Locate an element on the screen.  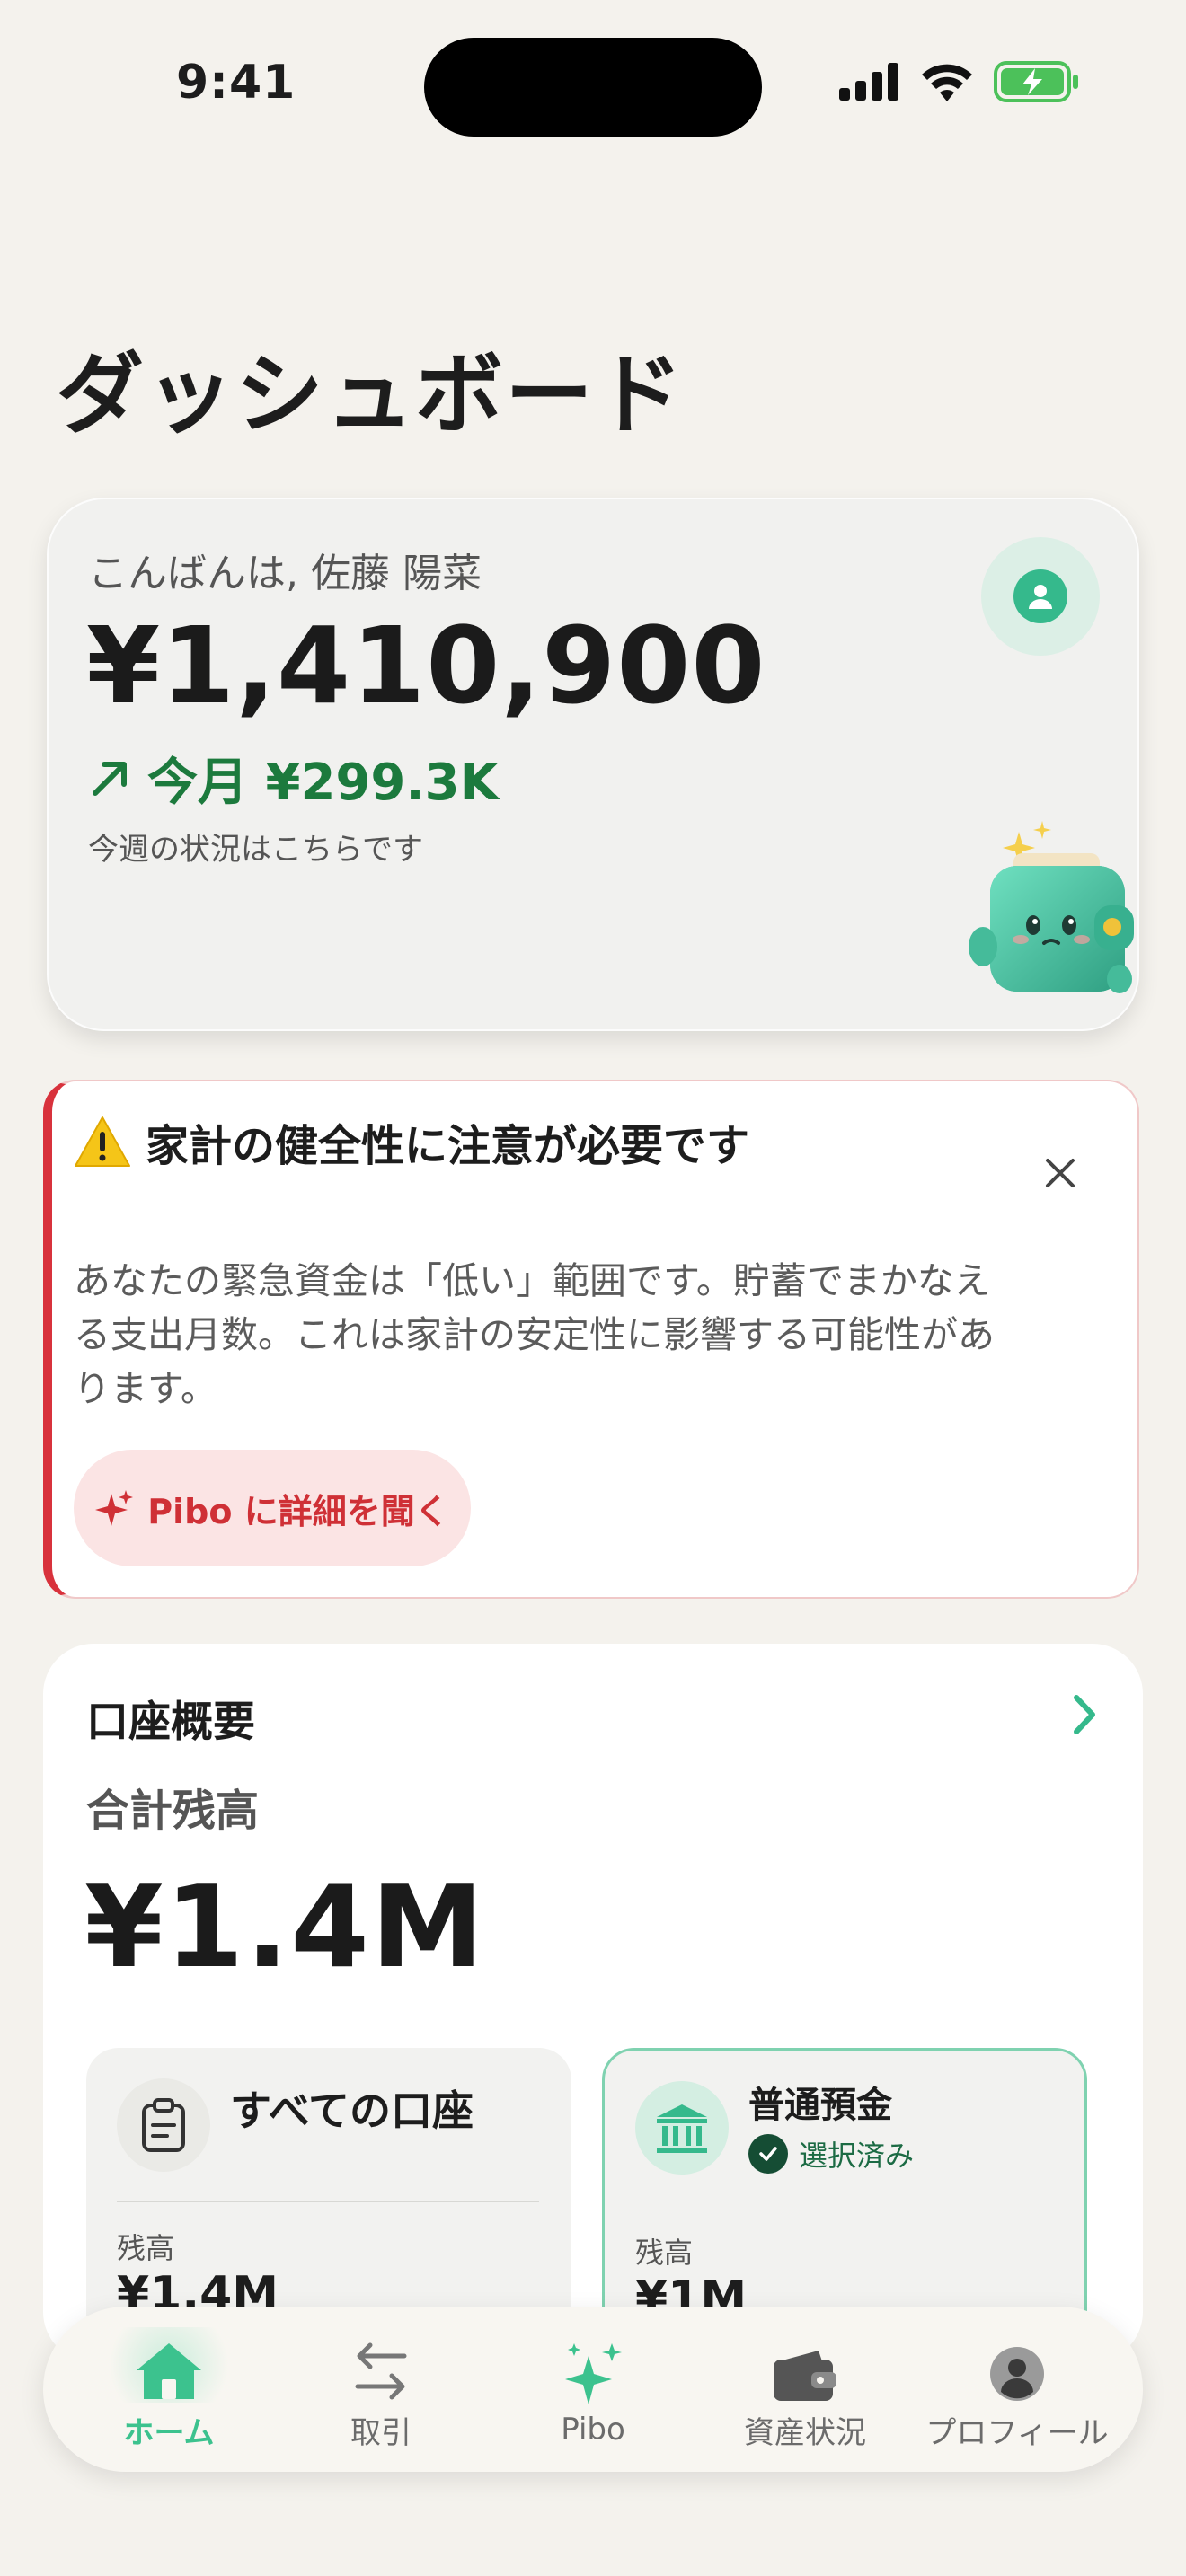
ask-pibo-button: Pibo に詳細を聞く is located at coordinates (272, 1508).